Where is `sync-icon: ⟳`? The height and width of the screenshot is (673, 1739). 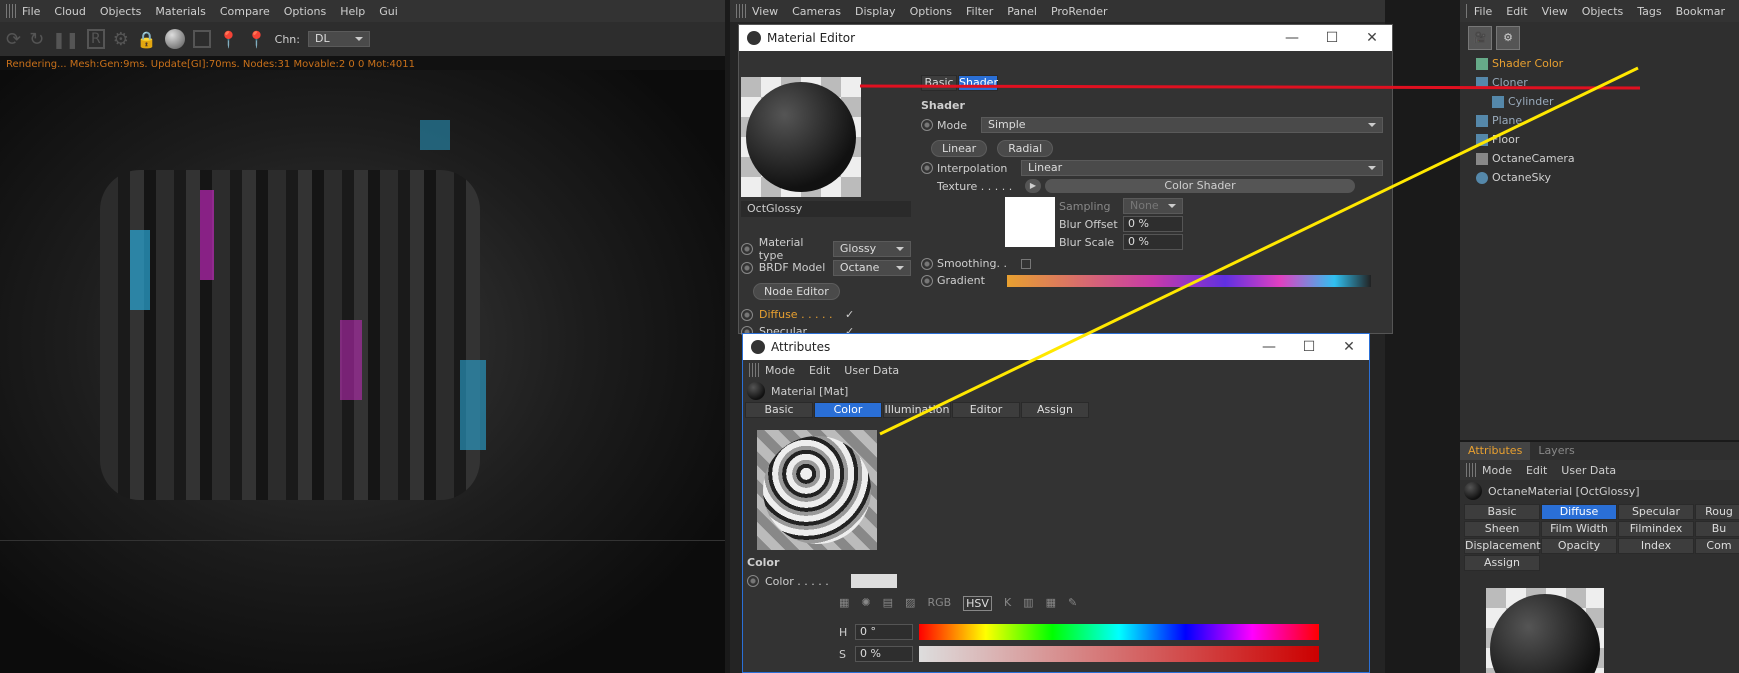
sync-icon: ⟳ is located at coordinates (13, 39).